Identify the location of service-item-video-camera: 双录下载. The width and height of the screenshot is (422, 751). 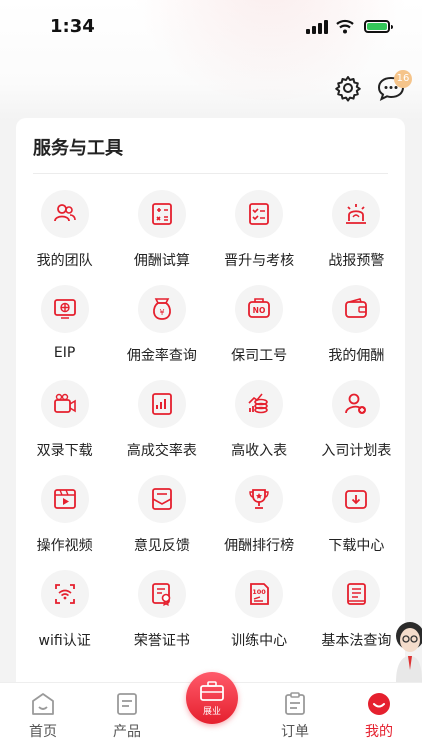
(64, 427).